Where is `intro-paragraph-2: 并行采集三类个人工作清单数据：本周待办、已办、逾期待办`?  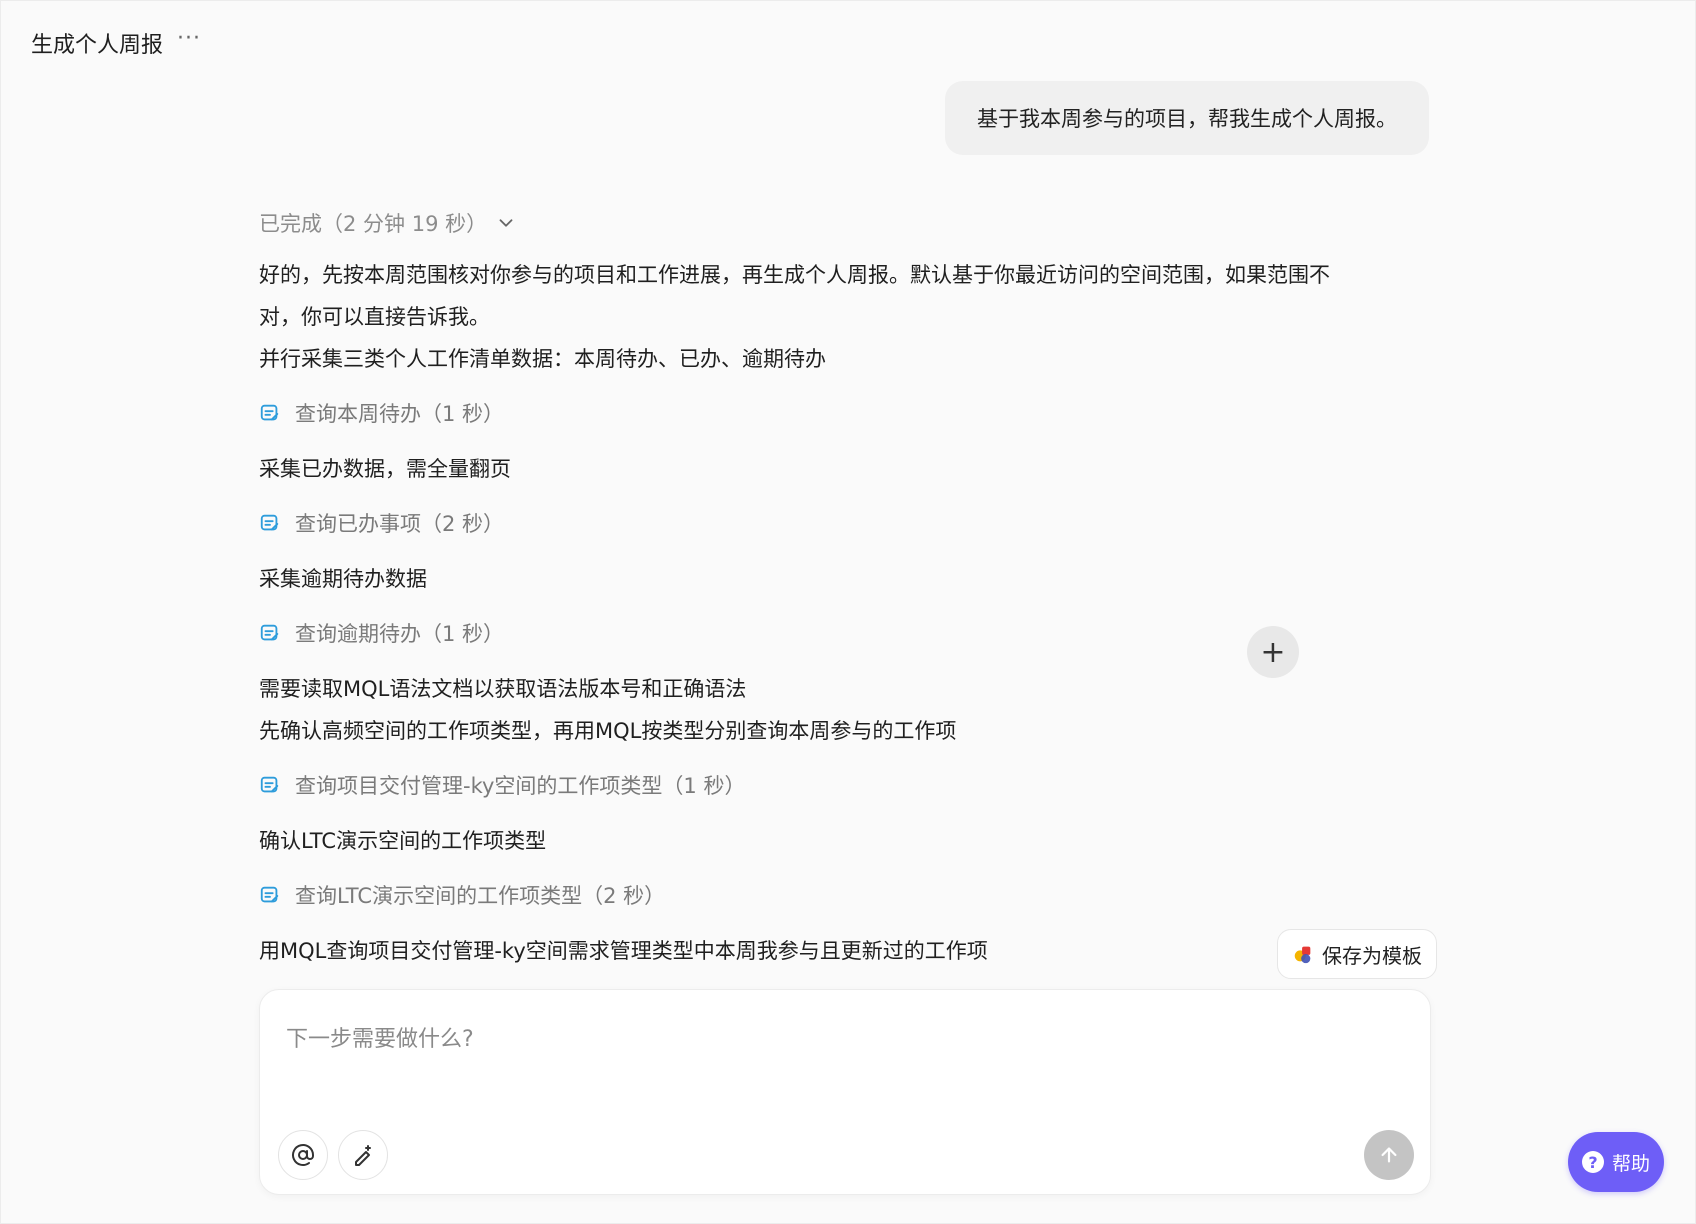 intro-paragraph-2: 并行采集三类个人工作清单数据：本周待办、已办、逾期待办 is located at coordinates (542, 359).